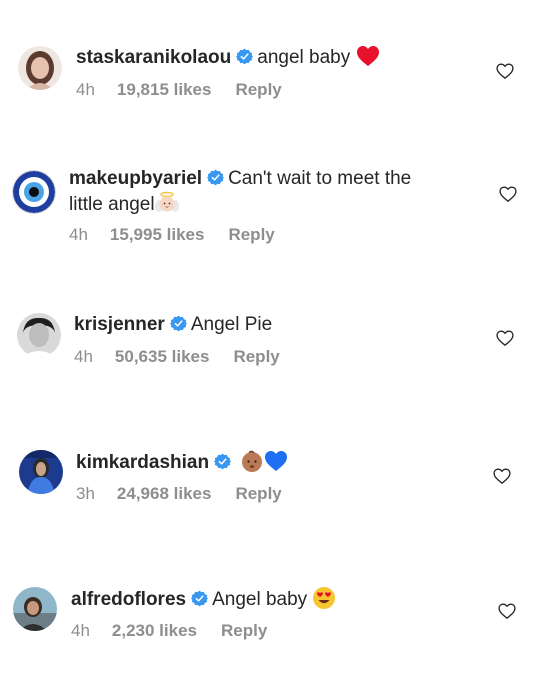 The height and width of the screenshot is (680, 543). What do you see at coordinates (164, 89) in the screenshot?
I see `likes-count: 19,815 likes` at bounding box center [164, 89].